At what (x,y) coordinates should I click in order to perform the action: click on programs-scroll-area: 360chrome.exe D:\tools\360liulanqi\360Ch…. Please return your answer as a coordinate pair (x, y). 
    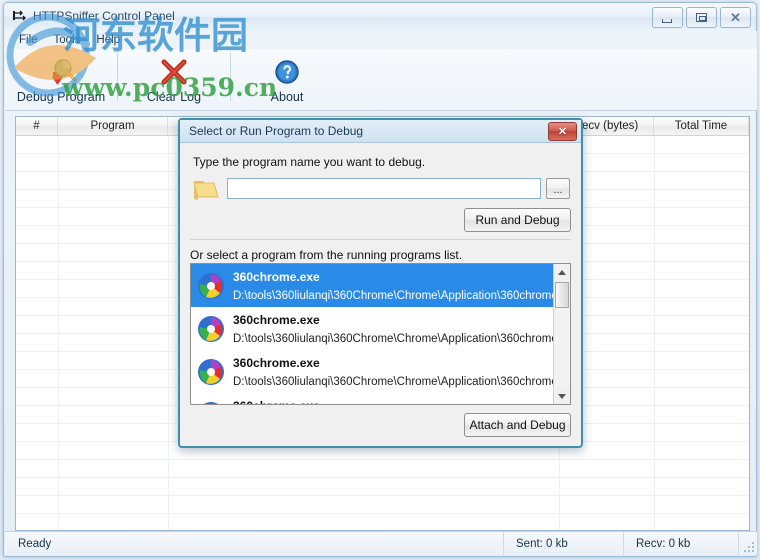
    Looking at the image, I should click on (380, 334).